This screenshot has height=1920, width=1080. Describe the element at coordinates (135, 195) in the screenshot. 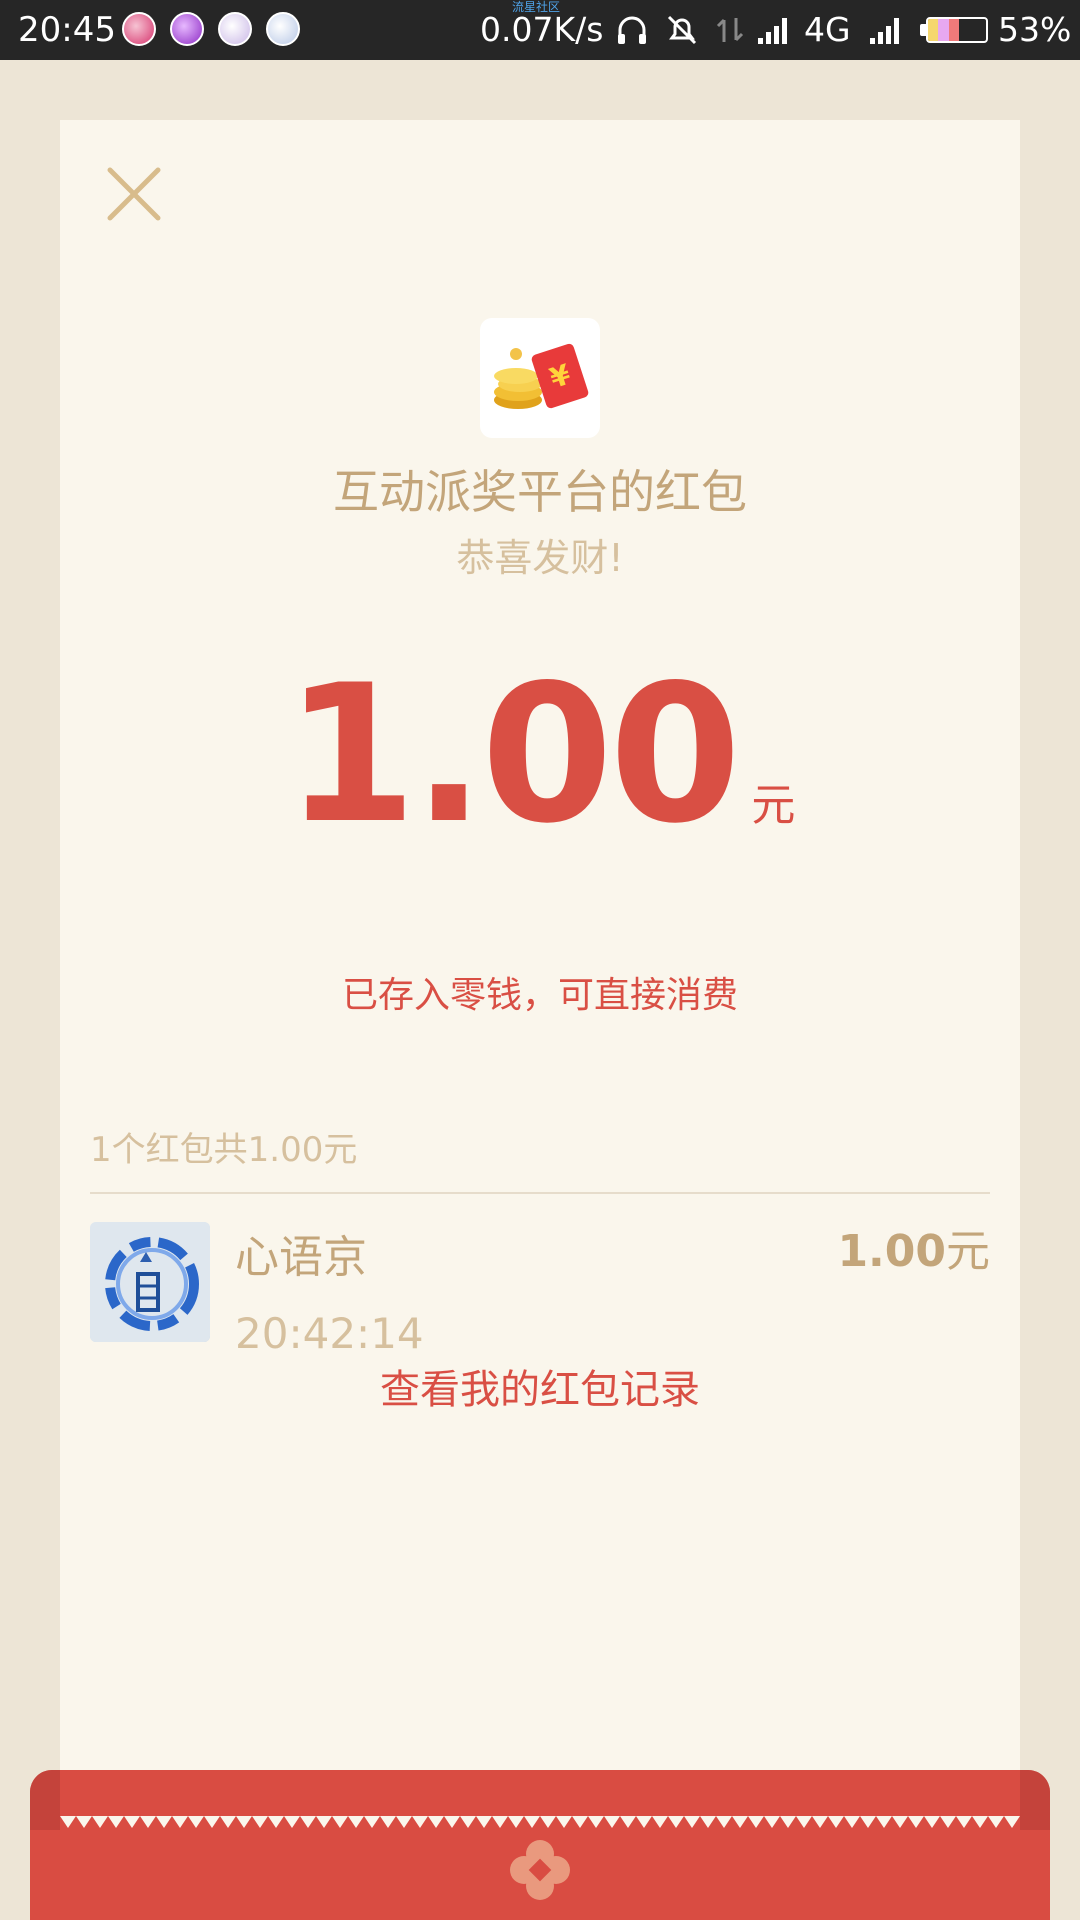

I see `close-icon` at that location.